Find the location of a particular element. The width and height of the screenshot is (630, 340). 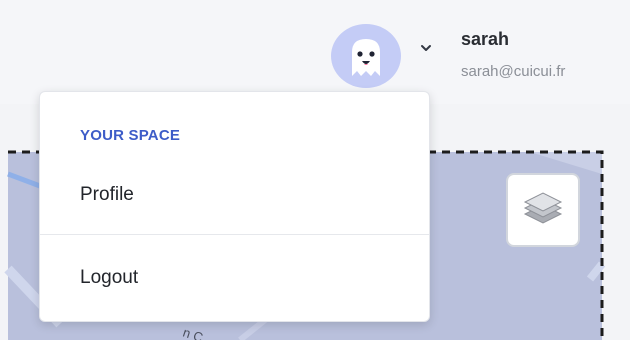

user-avatar is located at coordinates (366, 56).